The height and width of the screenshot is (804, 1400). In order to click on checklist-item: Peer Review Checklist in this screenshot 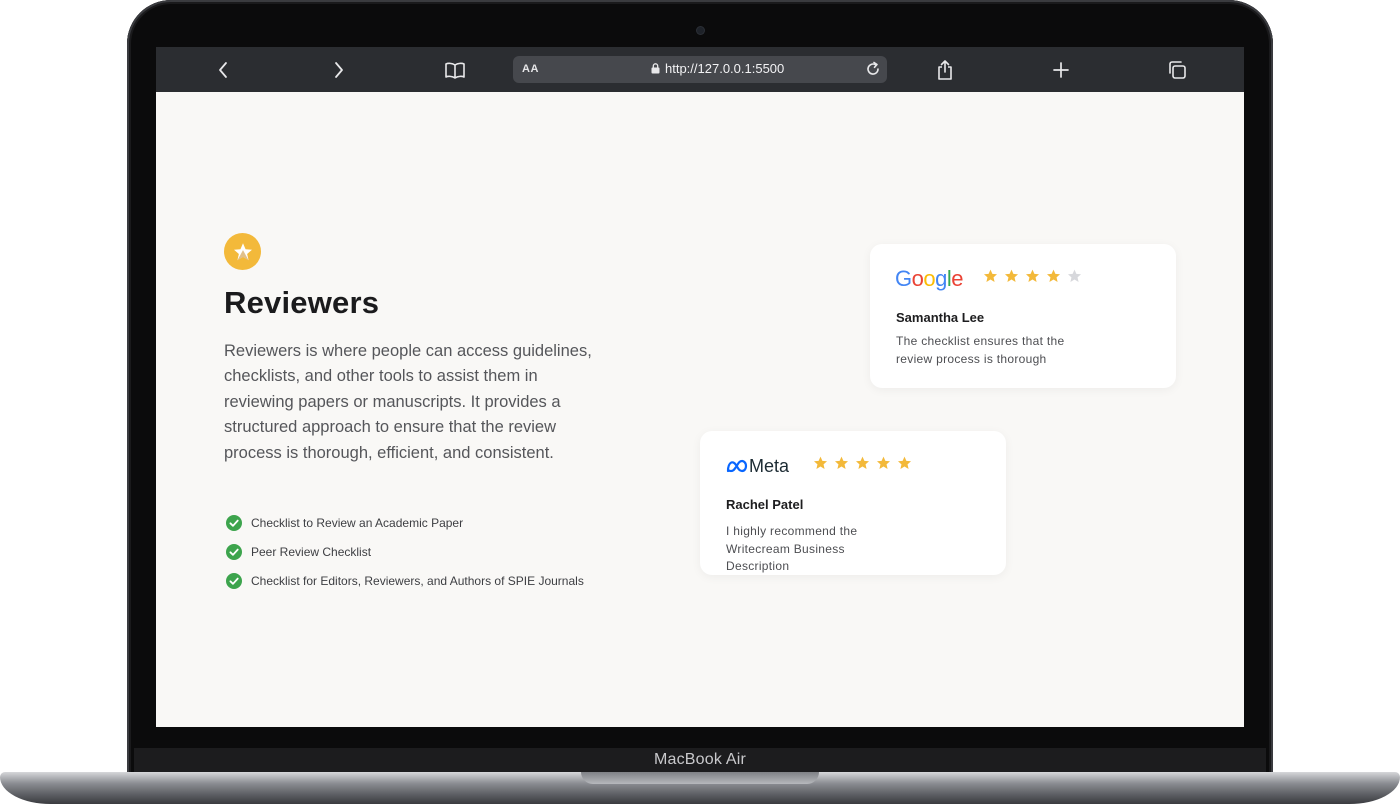, I will do `click(404, 551)`.